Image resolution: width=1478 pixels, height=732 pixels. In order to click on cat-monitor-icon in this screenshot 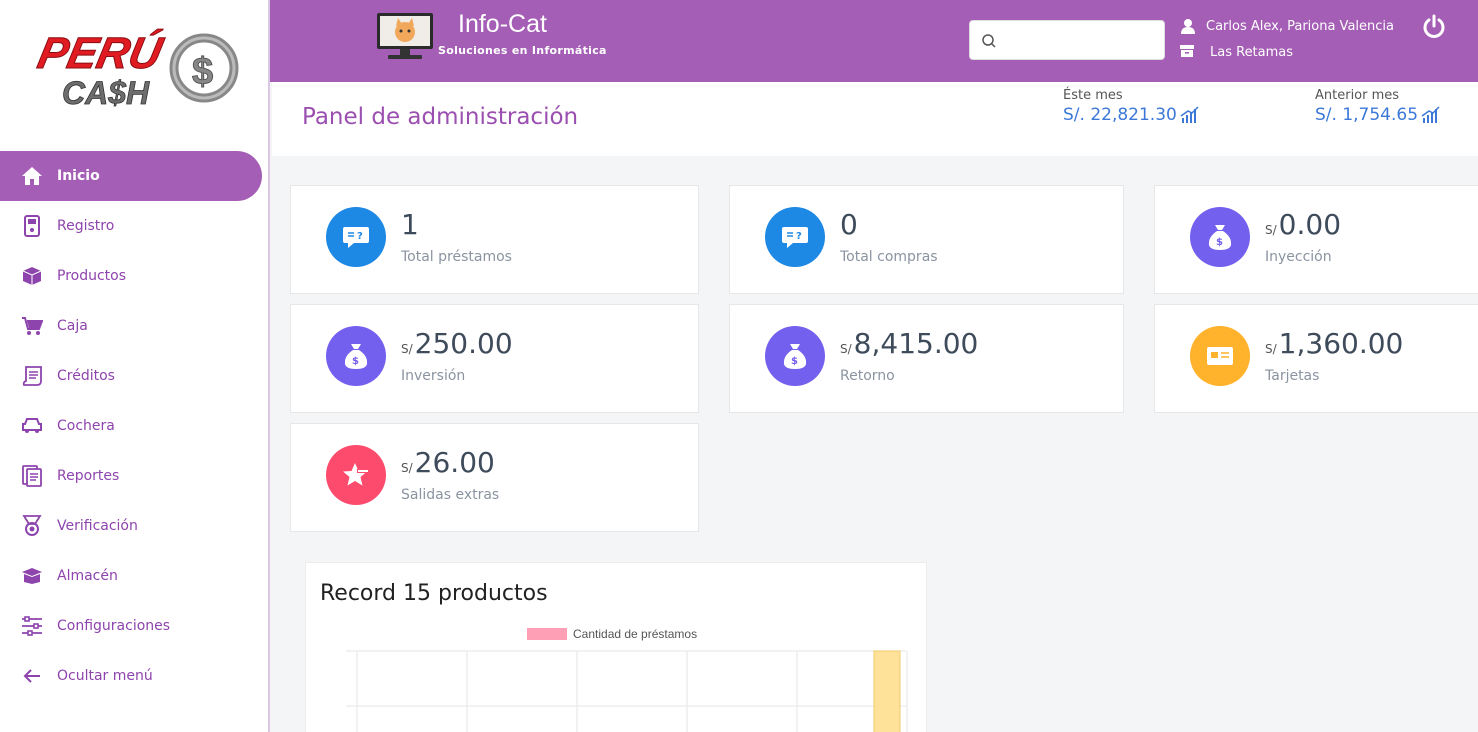, I will do `click(405, 36)`.